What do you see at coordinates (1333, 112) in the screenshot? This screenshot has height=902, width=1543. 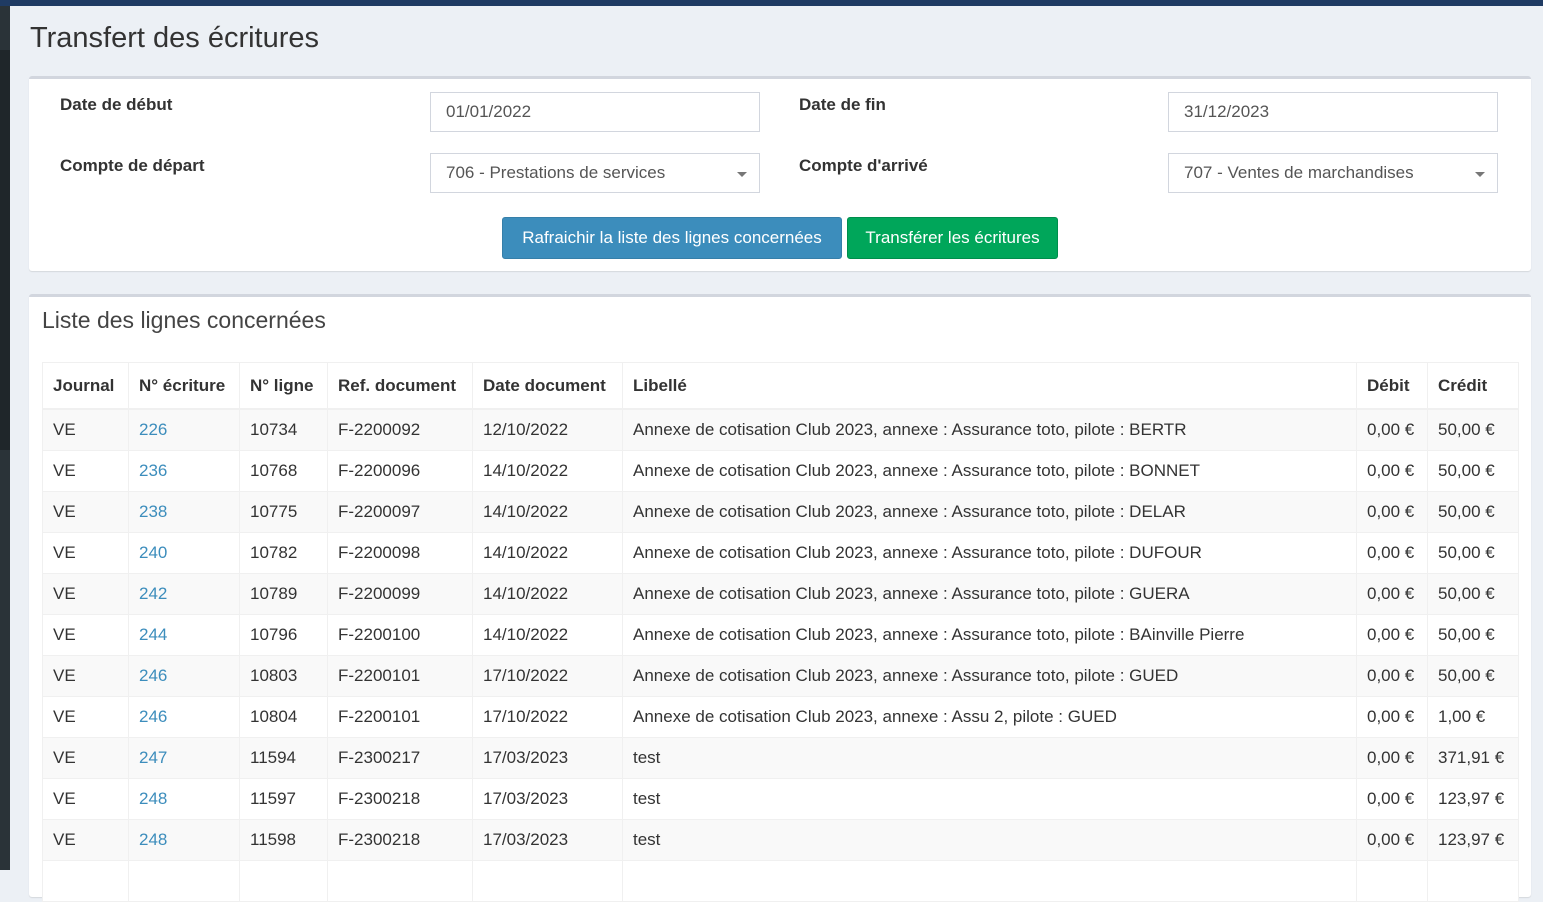 I see `date-fin-input: 31/12/2023` at bounding box center [1333, 112].